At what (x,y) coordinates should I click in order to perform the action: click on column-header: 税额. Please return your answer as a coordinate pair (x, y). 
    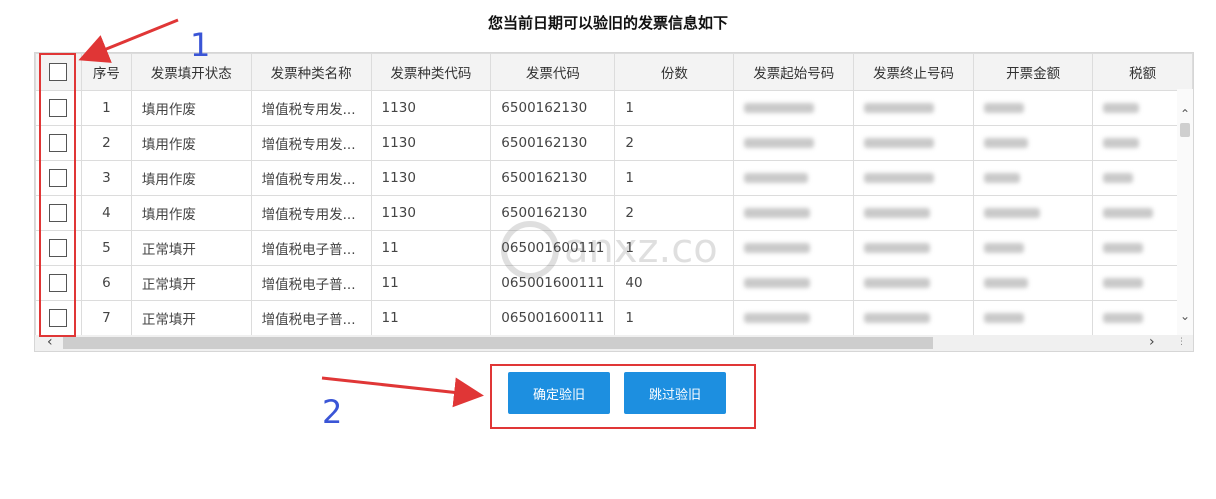
    Looking at the image, I should click on (1142, 72).